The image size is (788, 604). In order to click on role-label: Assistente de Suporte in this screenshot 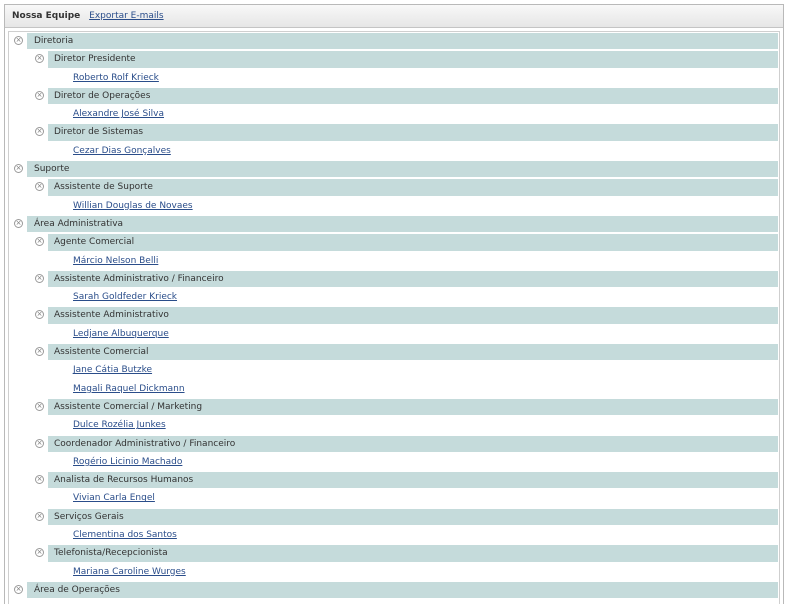, I will do `click(103, 187)`.